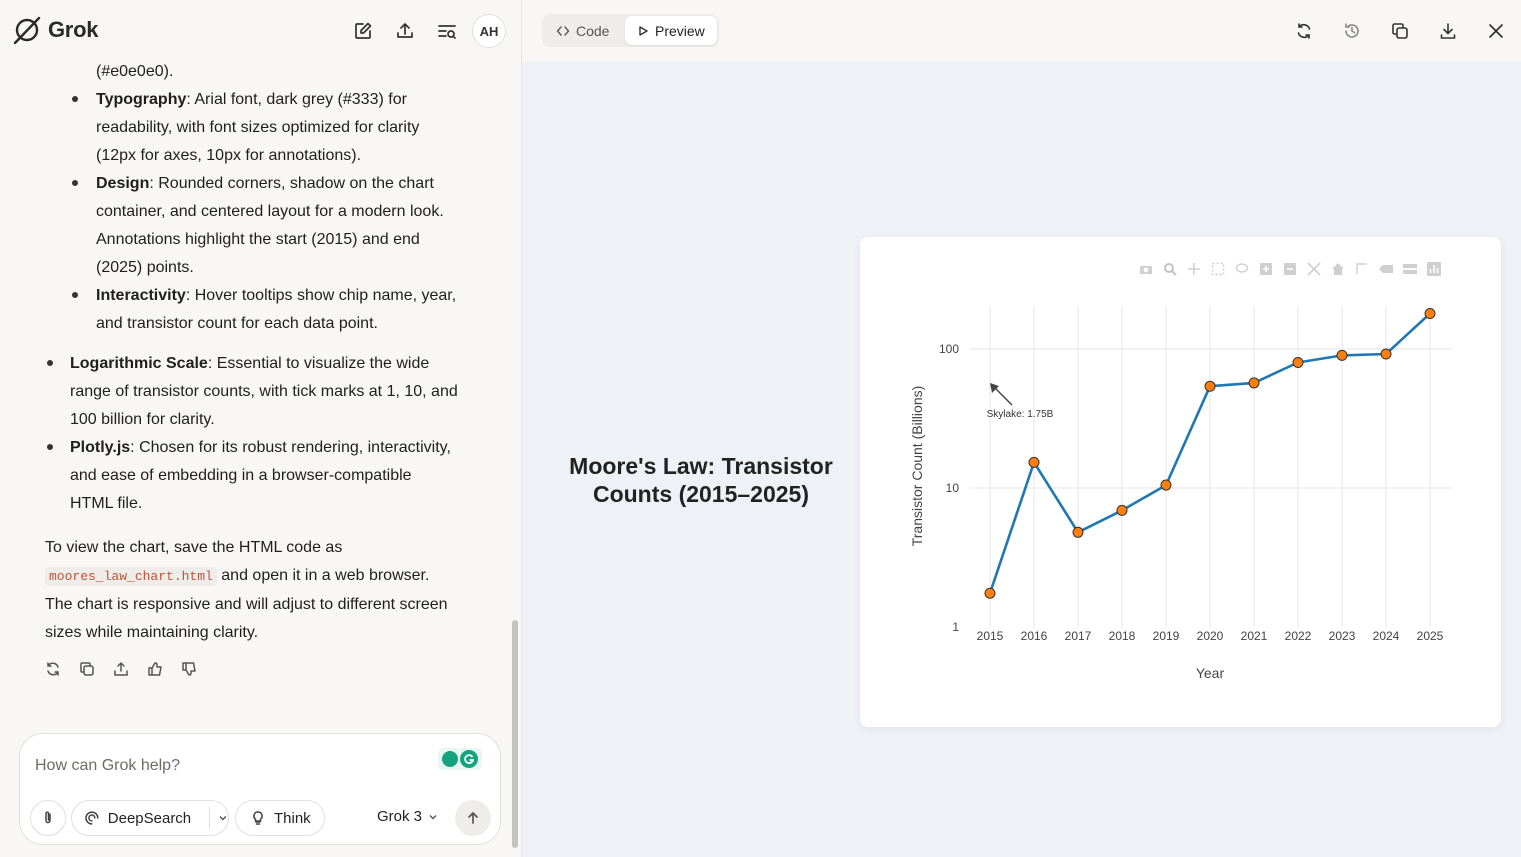 The width and height of the screenshot is (1521, 857). Describe the element at coordinates (53, 669) in the screenshot. I see `regenerate-icon` at that location.